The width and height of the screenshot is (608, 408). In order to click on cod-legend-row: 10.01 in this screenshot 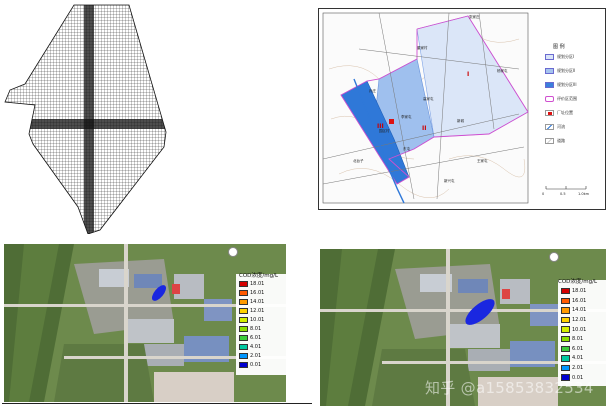, I will do `click(252, 320)`.